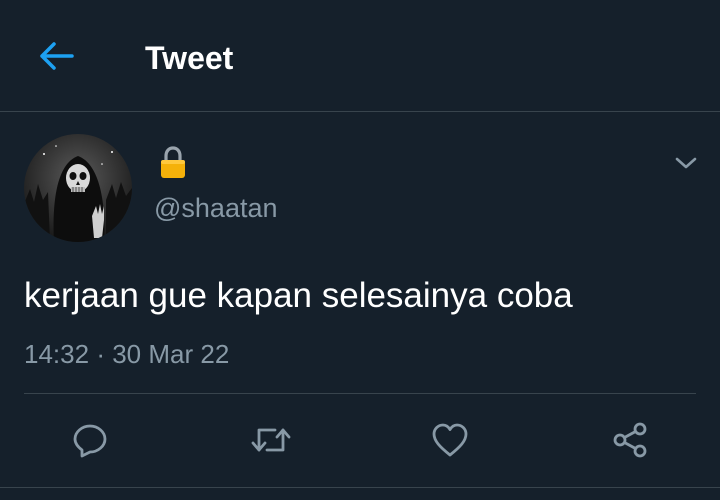 This screenshot has width=720, height=500. I want to click on retweet-icon, so click(271, 440).